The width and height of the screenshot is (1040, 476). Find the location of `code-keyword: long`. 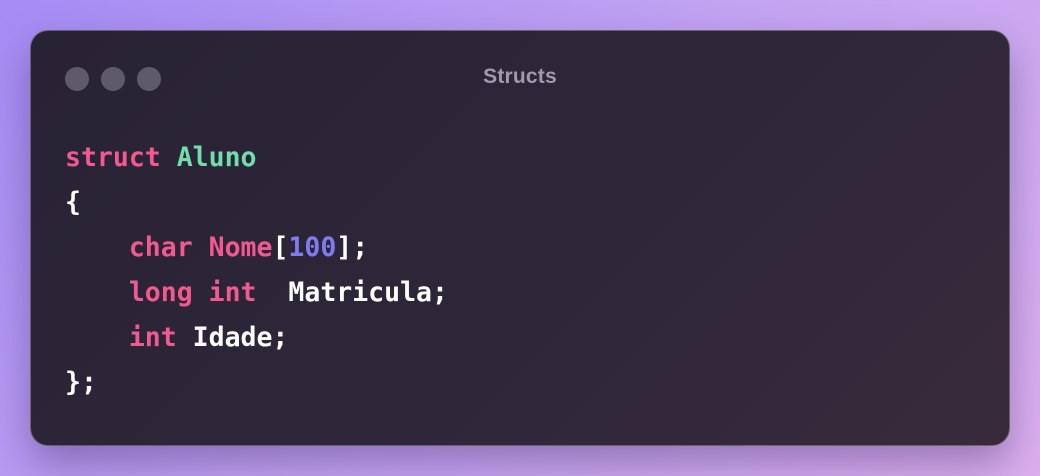

code-keyword: long is located at coordinates (160, 292).